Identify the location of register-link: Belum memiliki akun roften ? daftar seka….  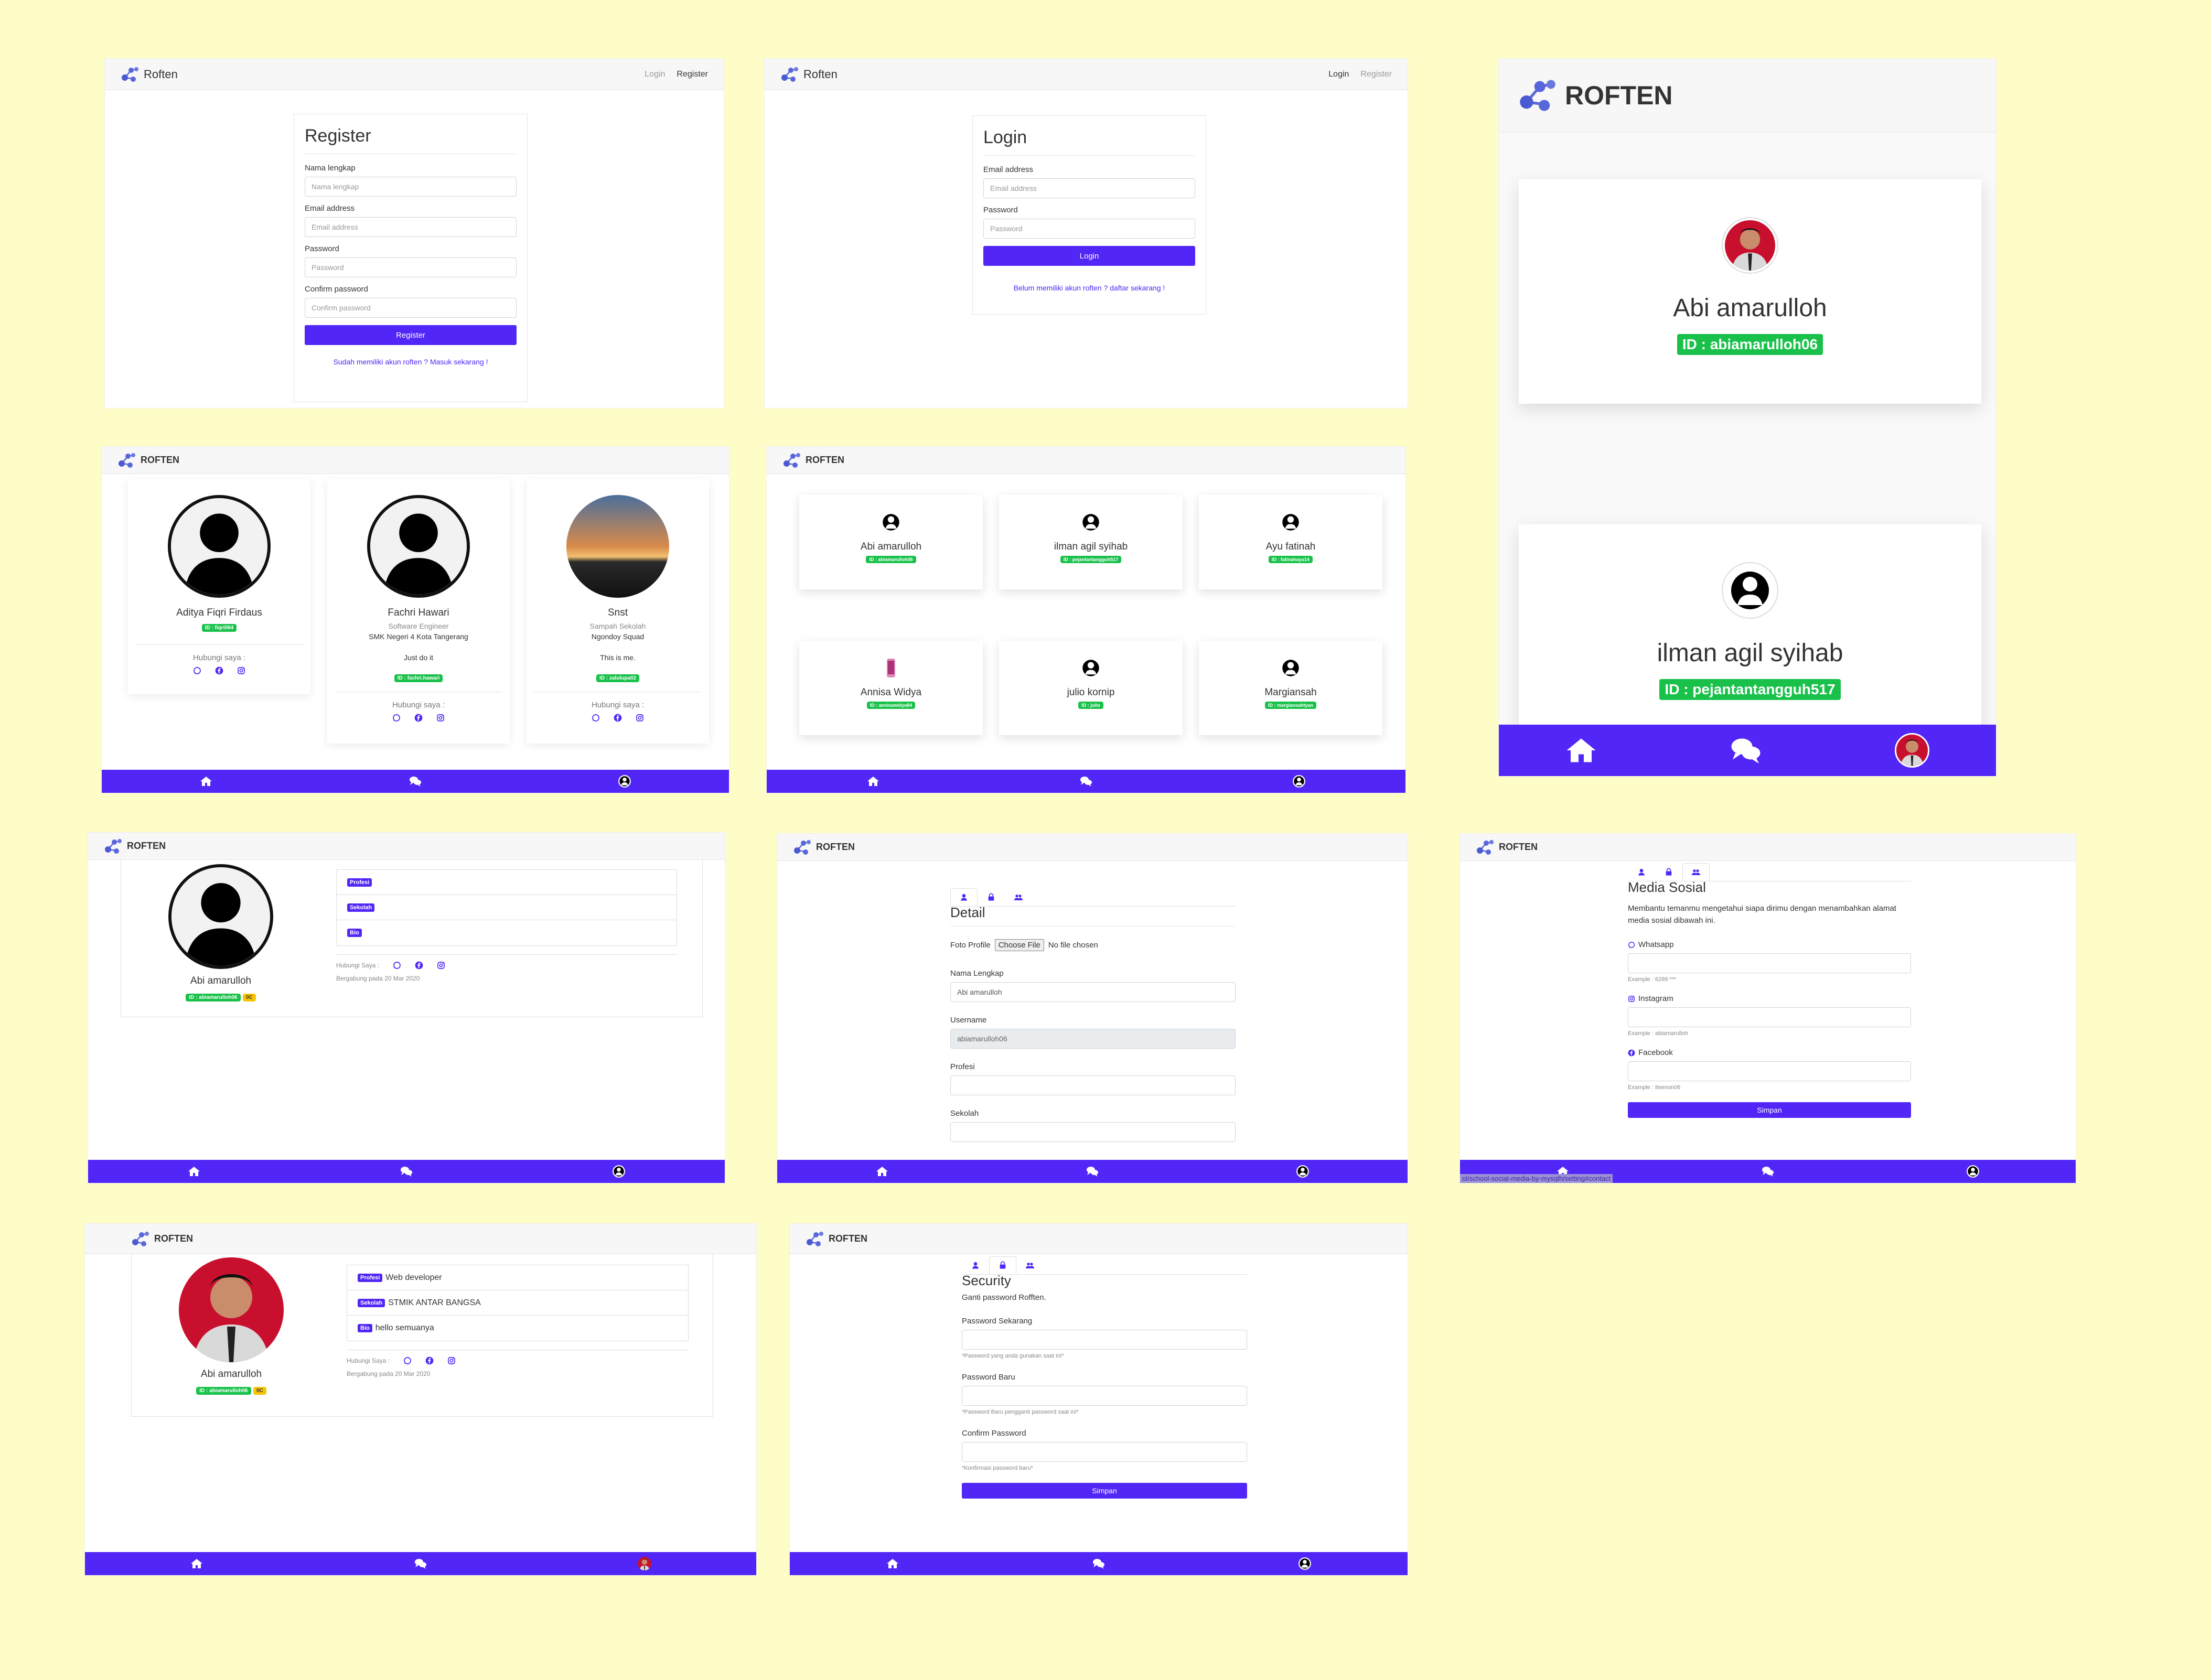
(1089, 288).